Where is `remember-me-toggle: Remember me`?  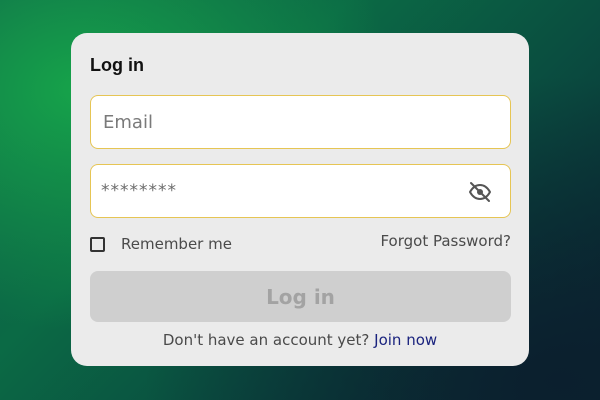
remember-me-toggle: Remember me is located at coordinates (161, 244).